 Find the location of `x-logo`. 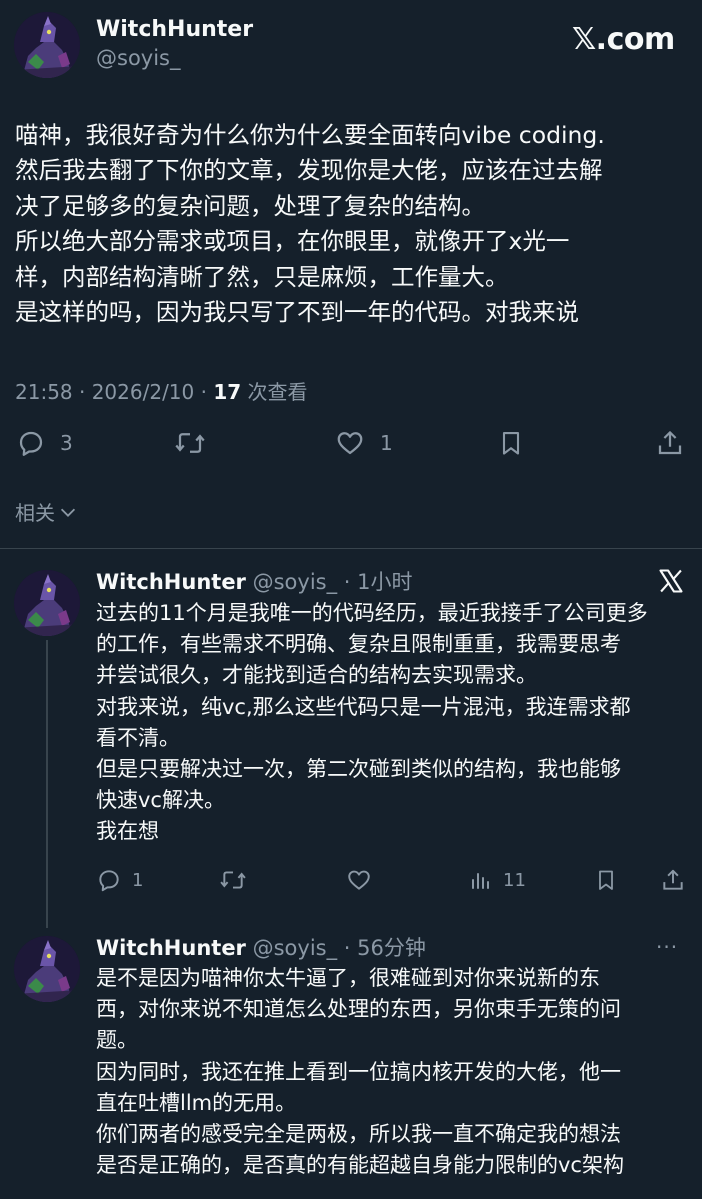

x-logo is located at coordinates (671, 583).